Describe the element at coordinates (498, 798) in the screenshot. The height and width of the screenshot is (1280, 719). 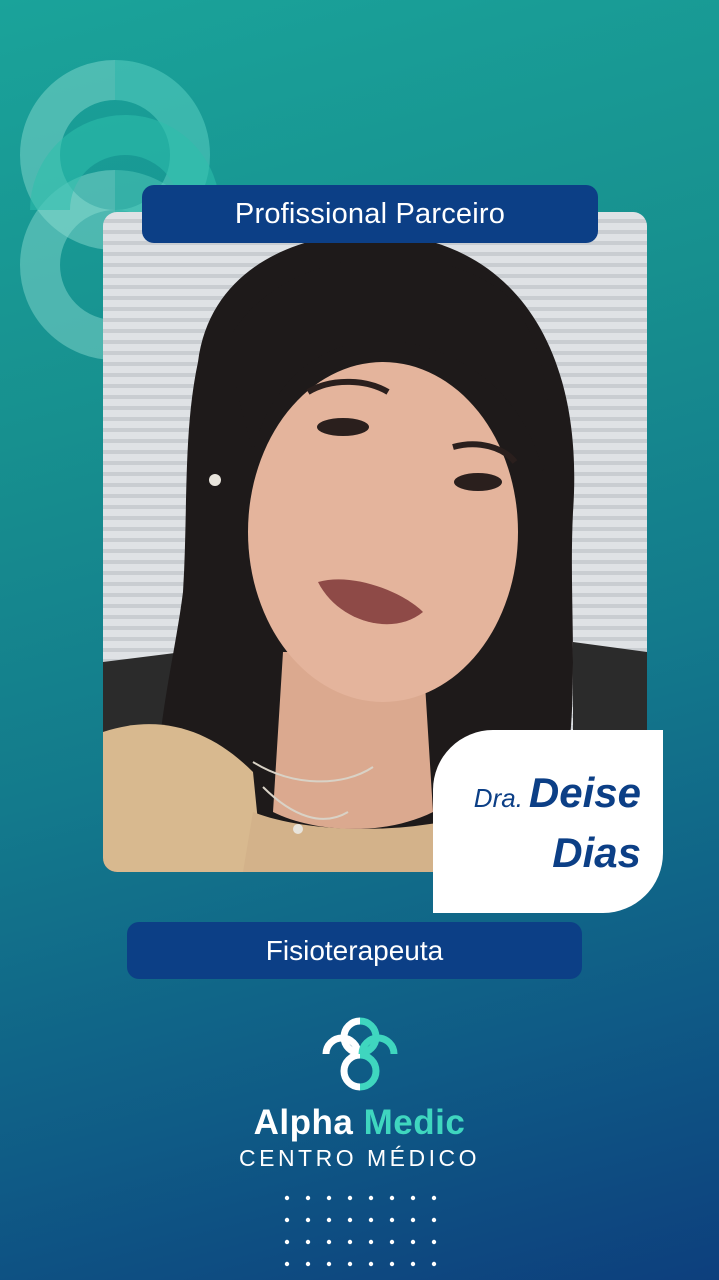
I see `doctor-prefix: Dra.` at that location.